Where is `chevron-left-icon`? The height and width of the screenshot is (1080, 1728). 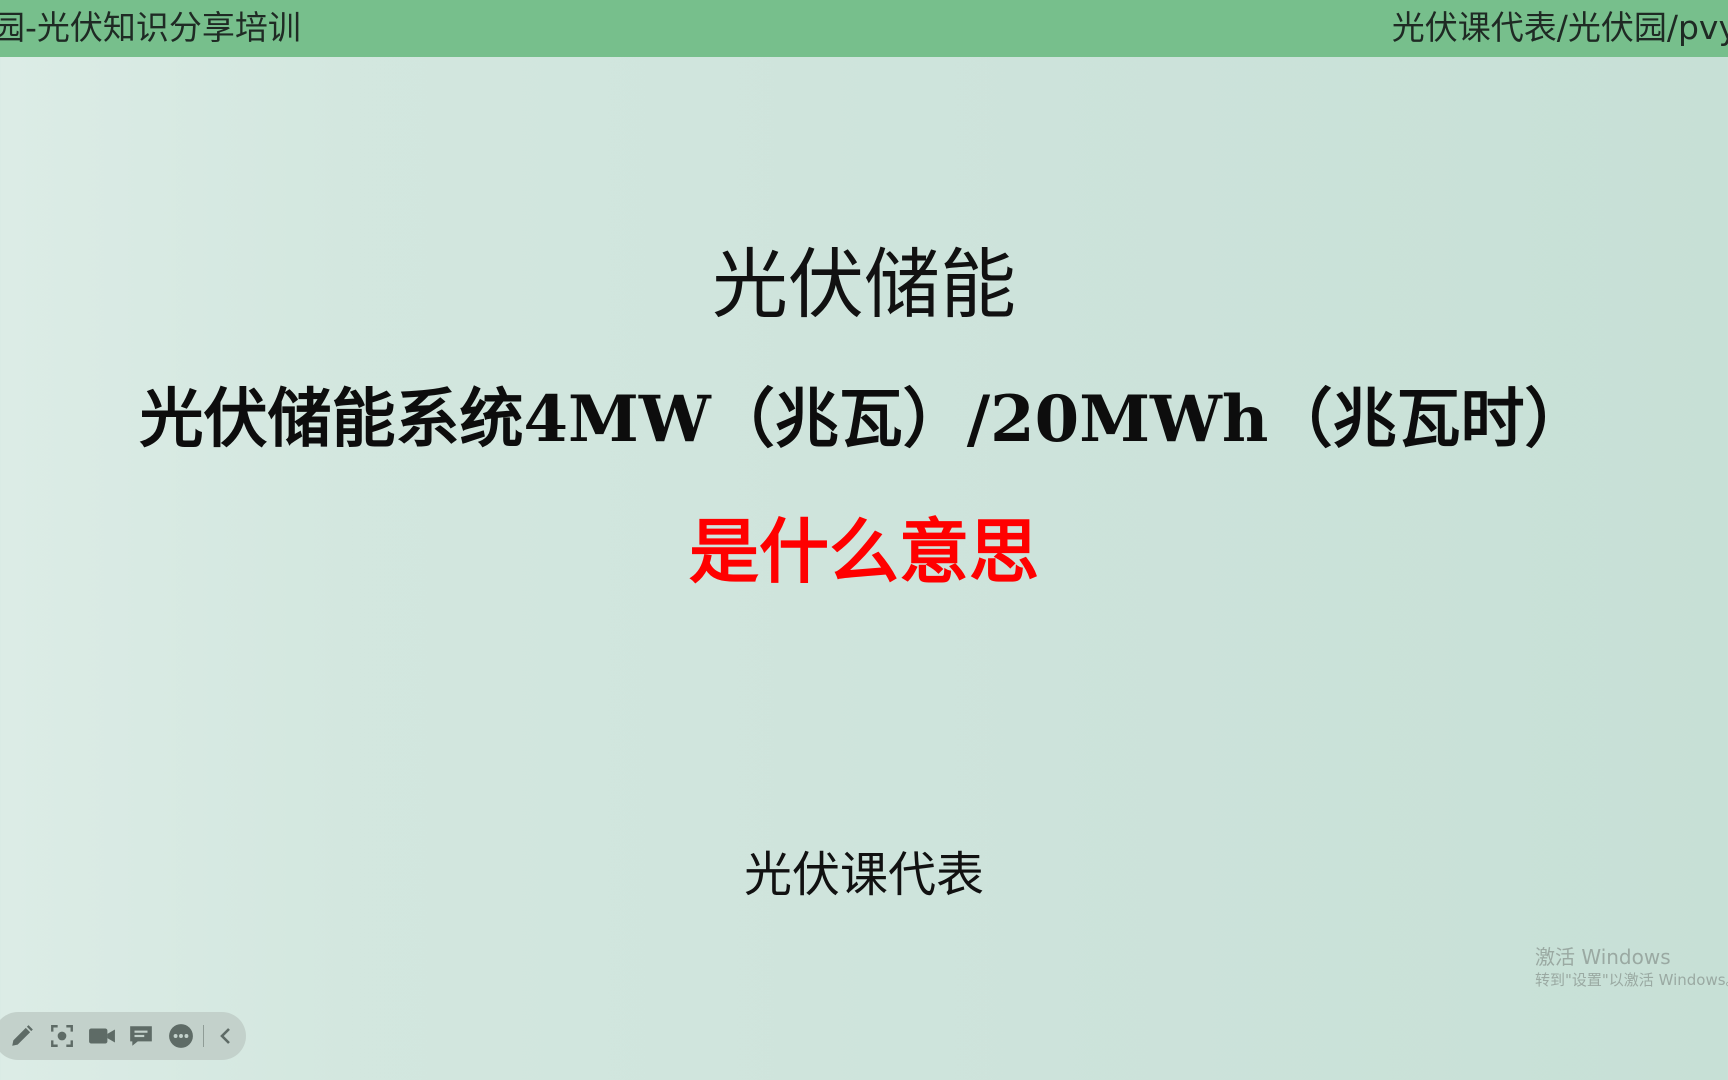 chevron-left-icon is located at coordinates (225, 1036).